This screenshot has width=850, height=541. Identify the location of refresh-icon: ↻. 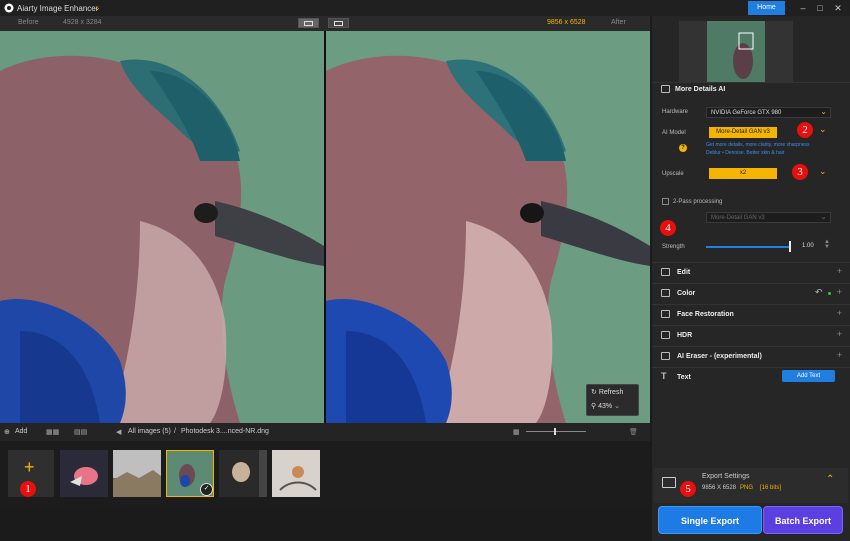
(594, 392).